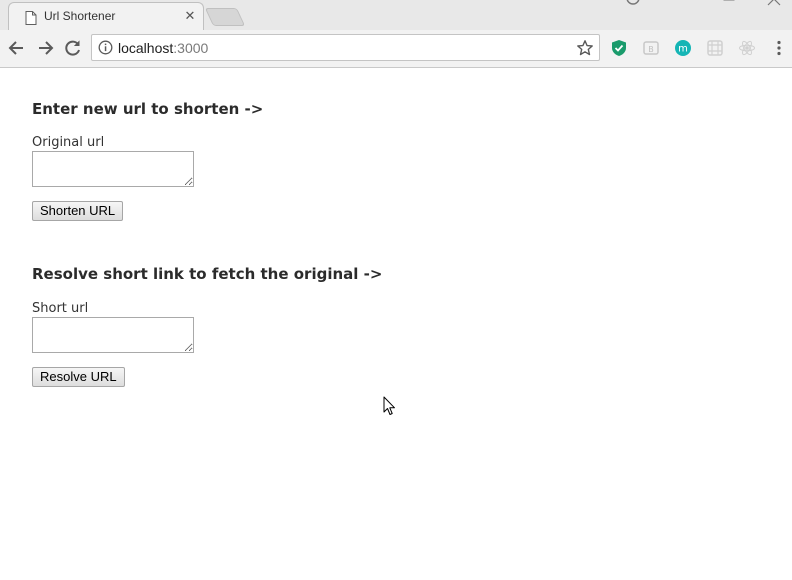 The height and width of the screenshot is (580, 792). Describe the element at coordinates (31, 18) in the screenshot. I see `document-icon` at that location.